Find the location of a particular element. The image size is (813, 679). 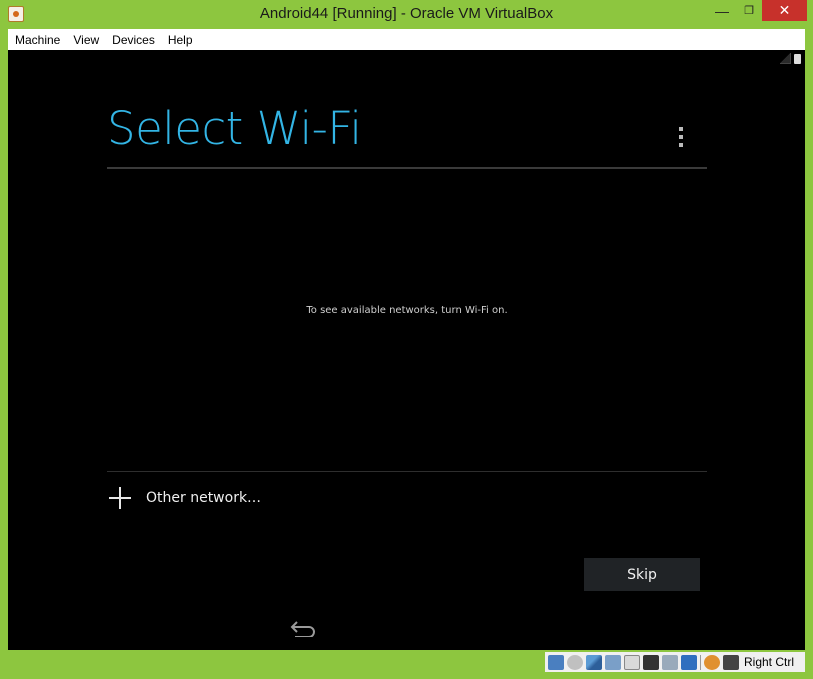

shared-folders-icon is located at coordinates (632, 662).